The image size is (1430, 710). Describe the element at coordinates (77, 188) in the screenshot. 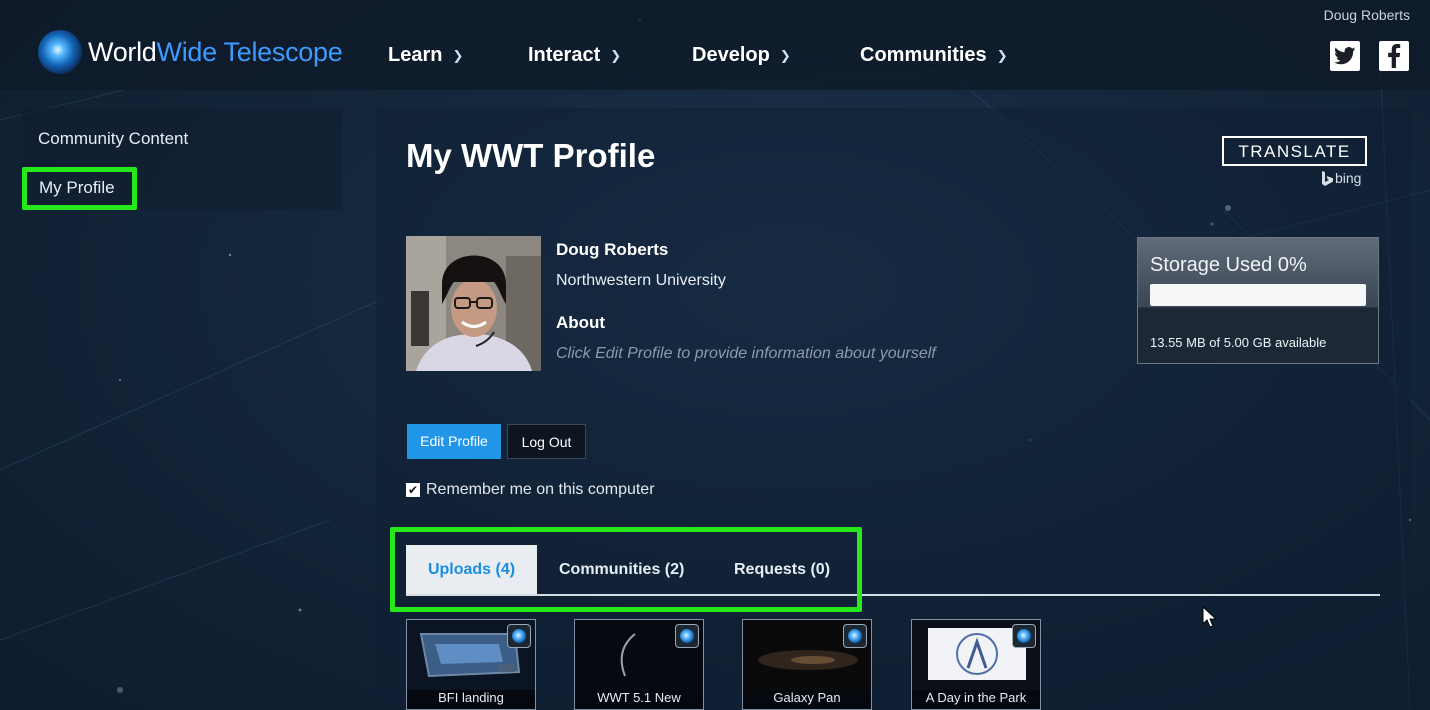

I see `sidebar-item-my-profile: My Profile` at that location.